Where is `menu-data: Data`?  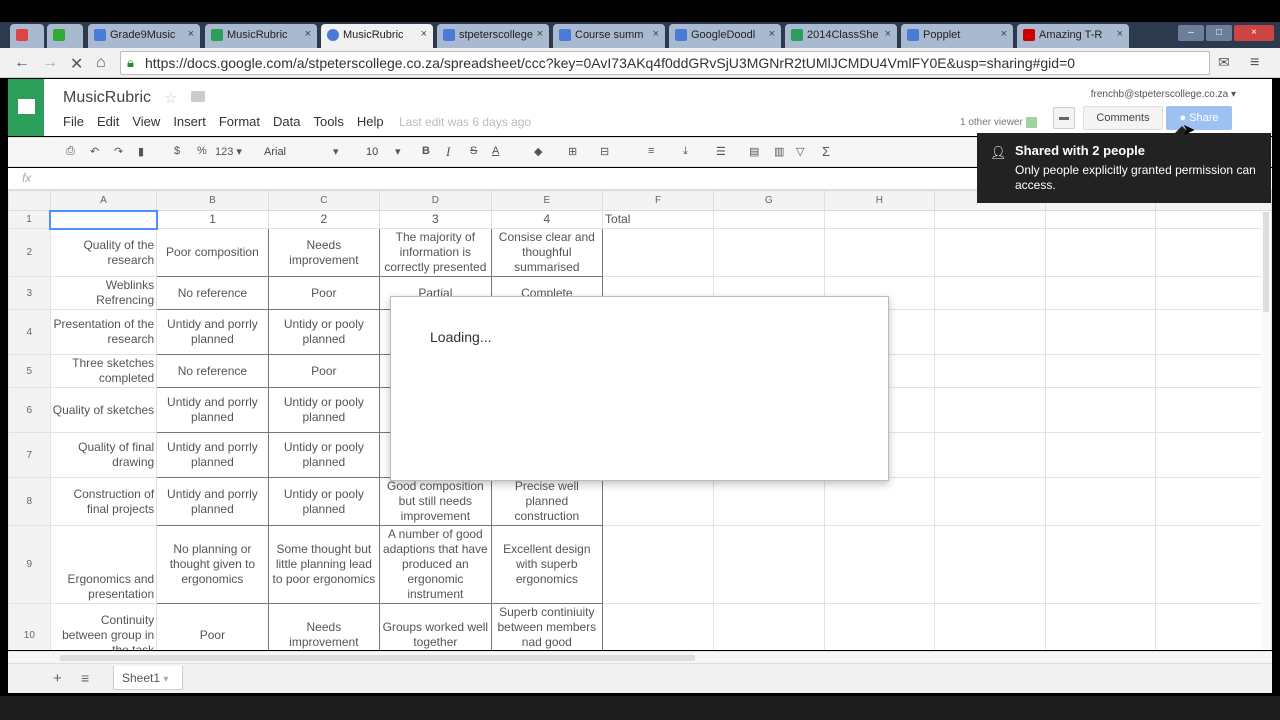 menu-data: Data is located at coordinates (286, 121).